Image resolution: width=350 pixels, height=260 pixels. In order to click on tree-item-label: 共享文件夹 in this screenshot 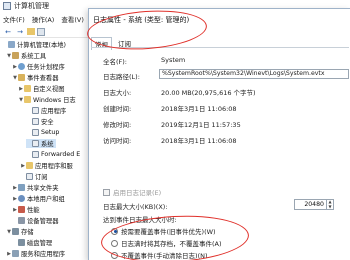, I will do `click(43, 188)`.